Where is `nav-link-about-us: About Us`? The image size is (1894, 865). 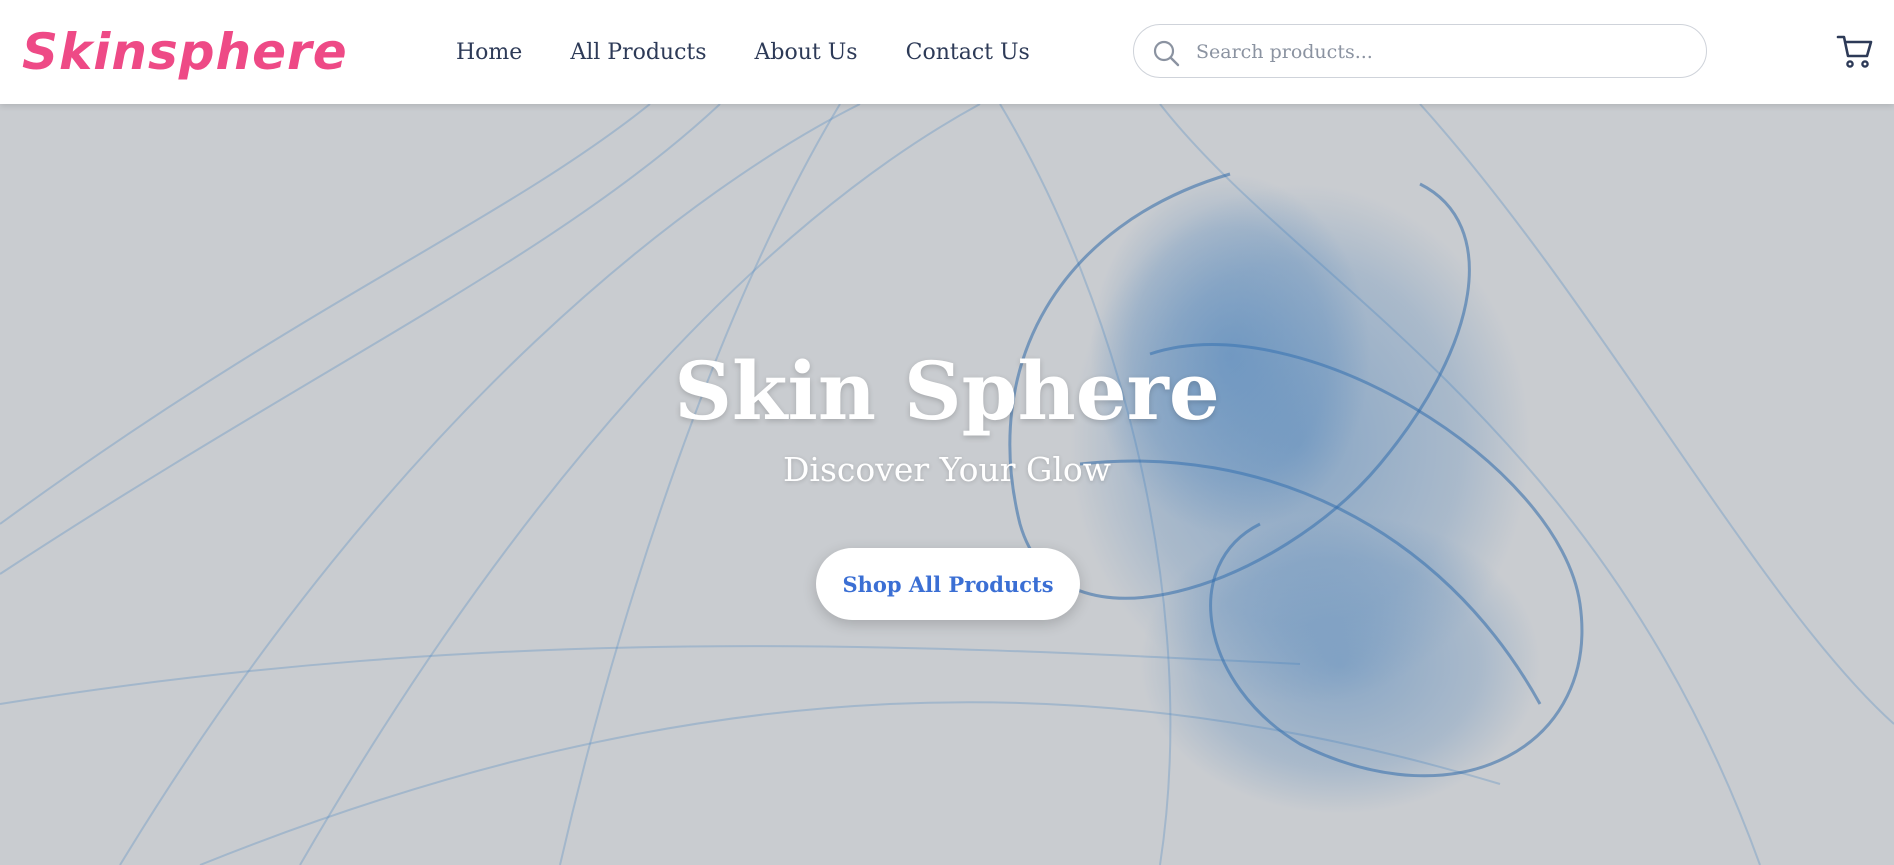
nav-link-about-us: About Us is located at coordinates (806, 52).